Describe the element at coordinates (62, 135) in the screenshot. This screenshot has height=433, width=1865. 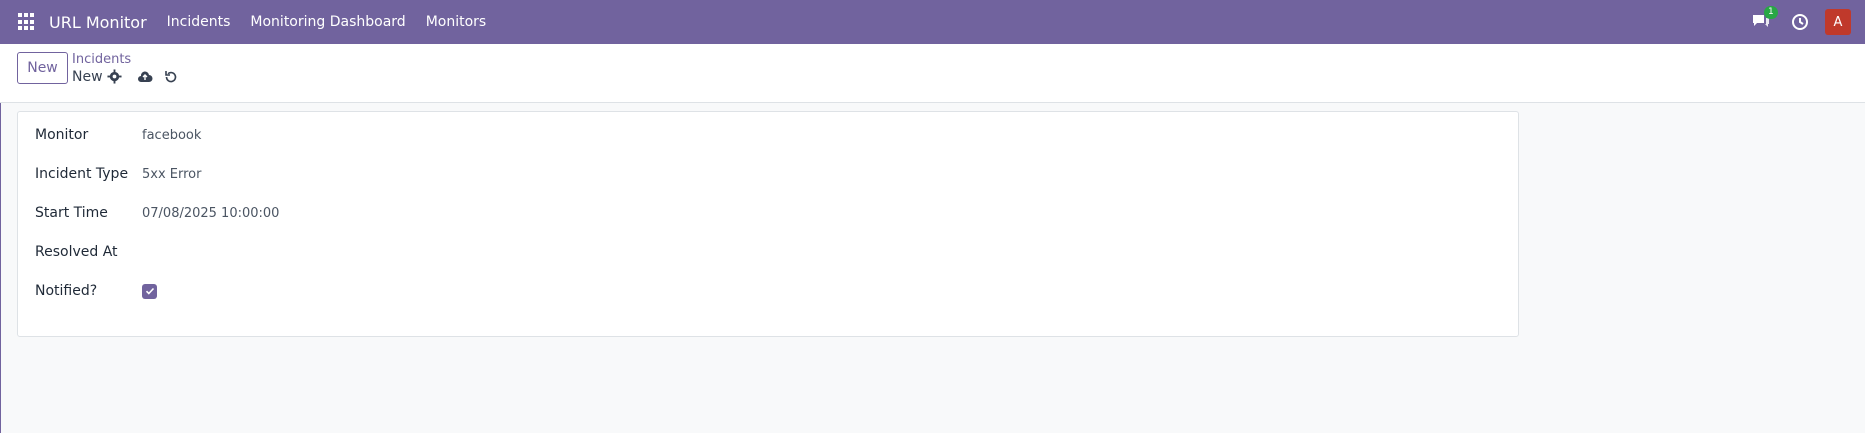
I see `field-label-monitor: Monitor` at that location.